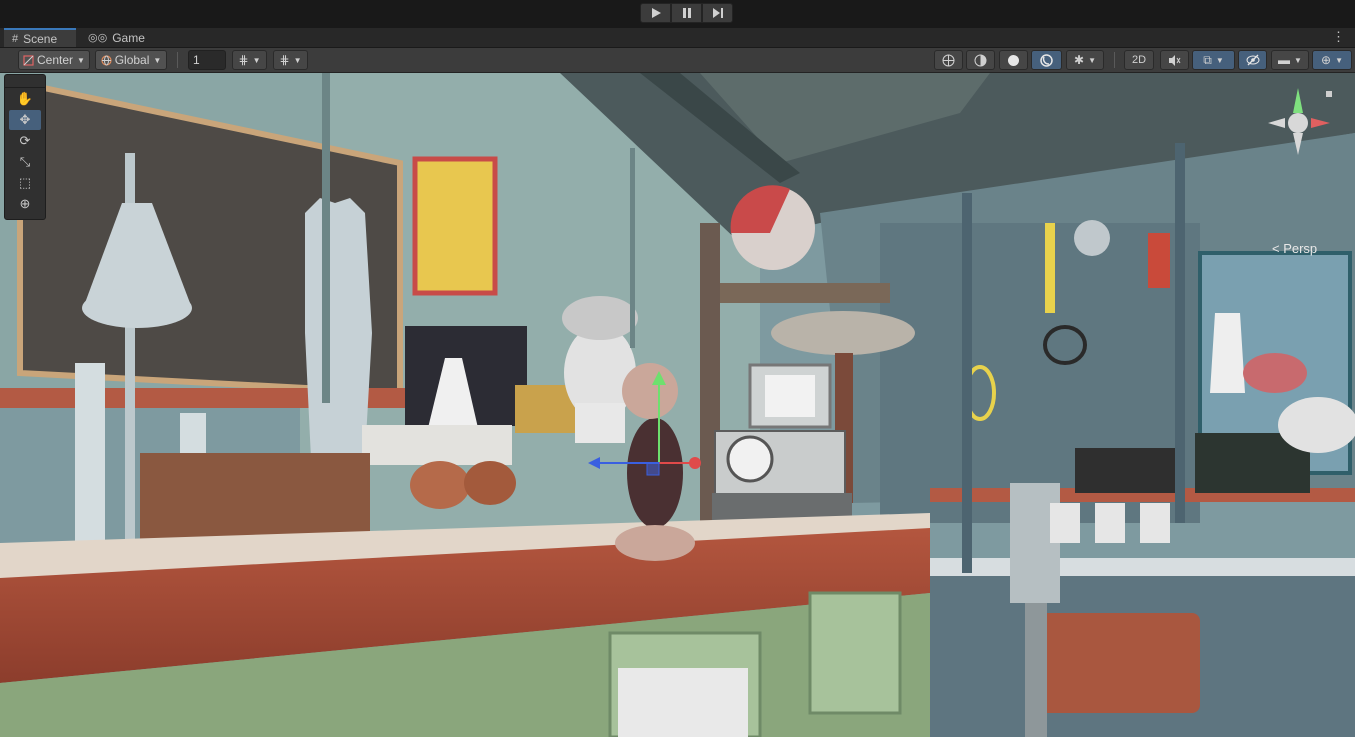  I want to click on tab-game-label: Game, so click(128, 37).